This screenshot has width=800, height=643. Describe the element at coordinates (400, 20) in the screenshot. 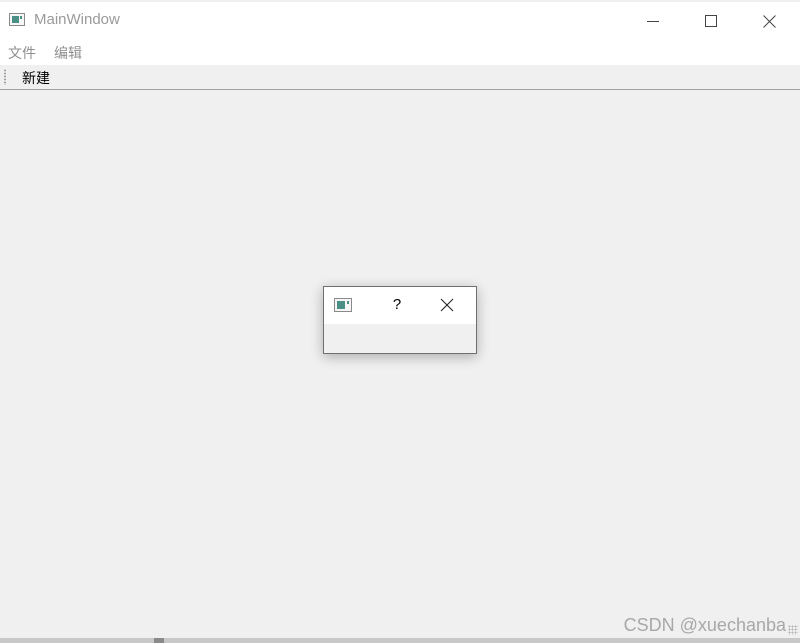

I see `title-bar: MainWindow` at that location.